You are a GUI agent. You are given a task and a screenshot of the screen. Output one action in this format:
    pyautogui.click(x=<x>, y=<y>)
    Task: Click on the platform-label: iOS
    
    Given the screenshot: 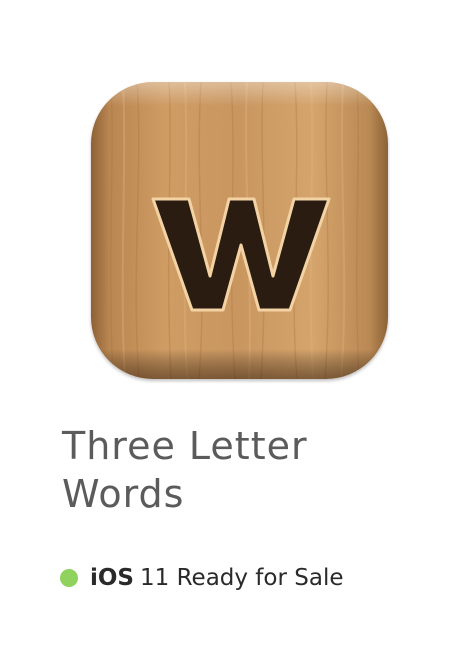 What is the action you would take?
    pyautogui.click(x=112, y=578)
    